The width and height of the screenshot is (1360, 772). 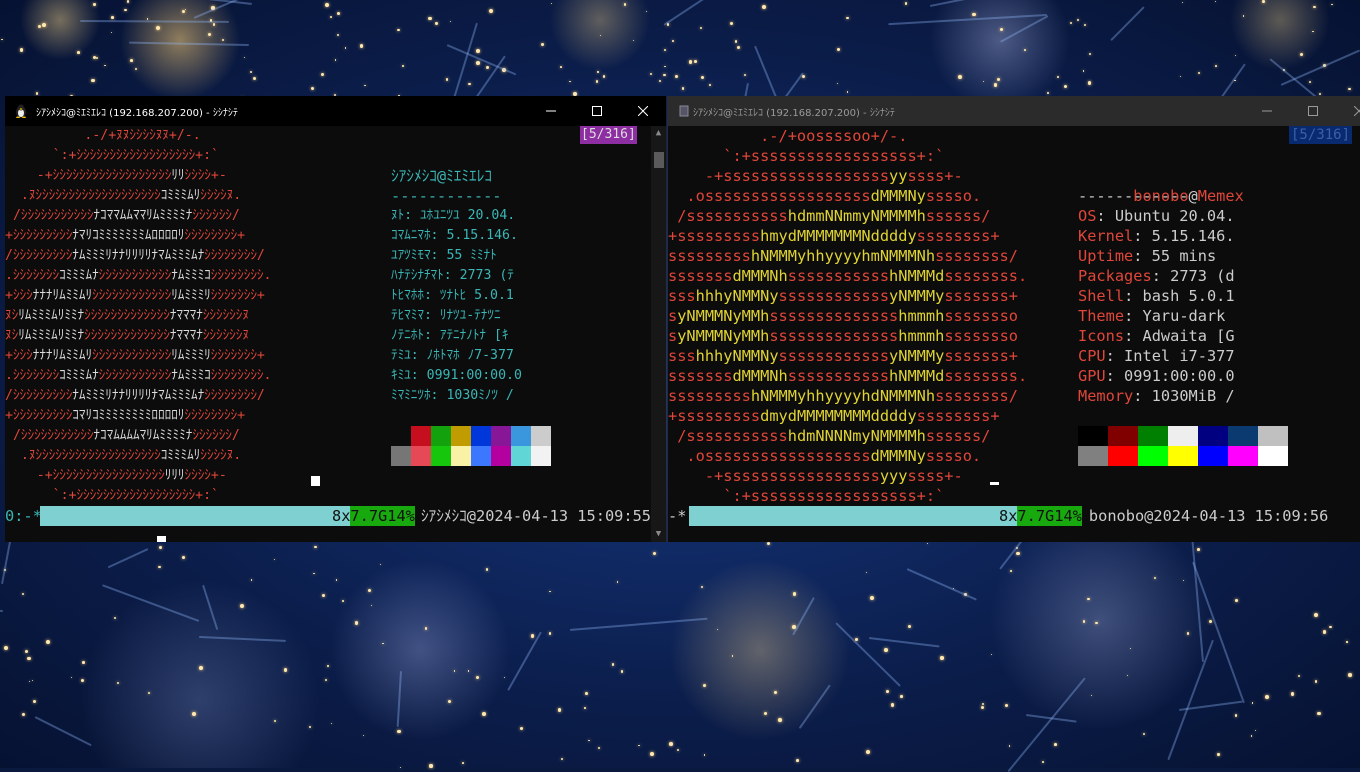 What do you see at coordinates (658, 334) in the screenshot?
I see `vertical-scrollbar: ▲ ▼` at bounding box center [658, 334].